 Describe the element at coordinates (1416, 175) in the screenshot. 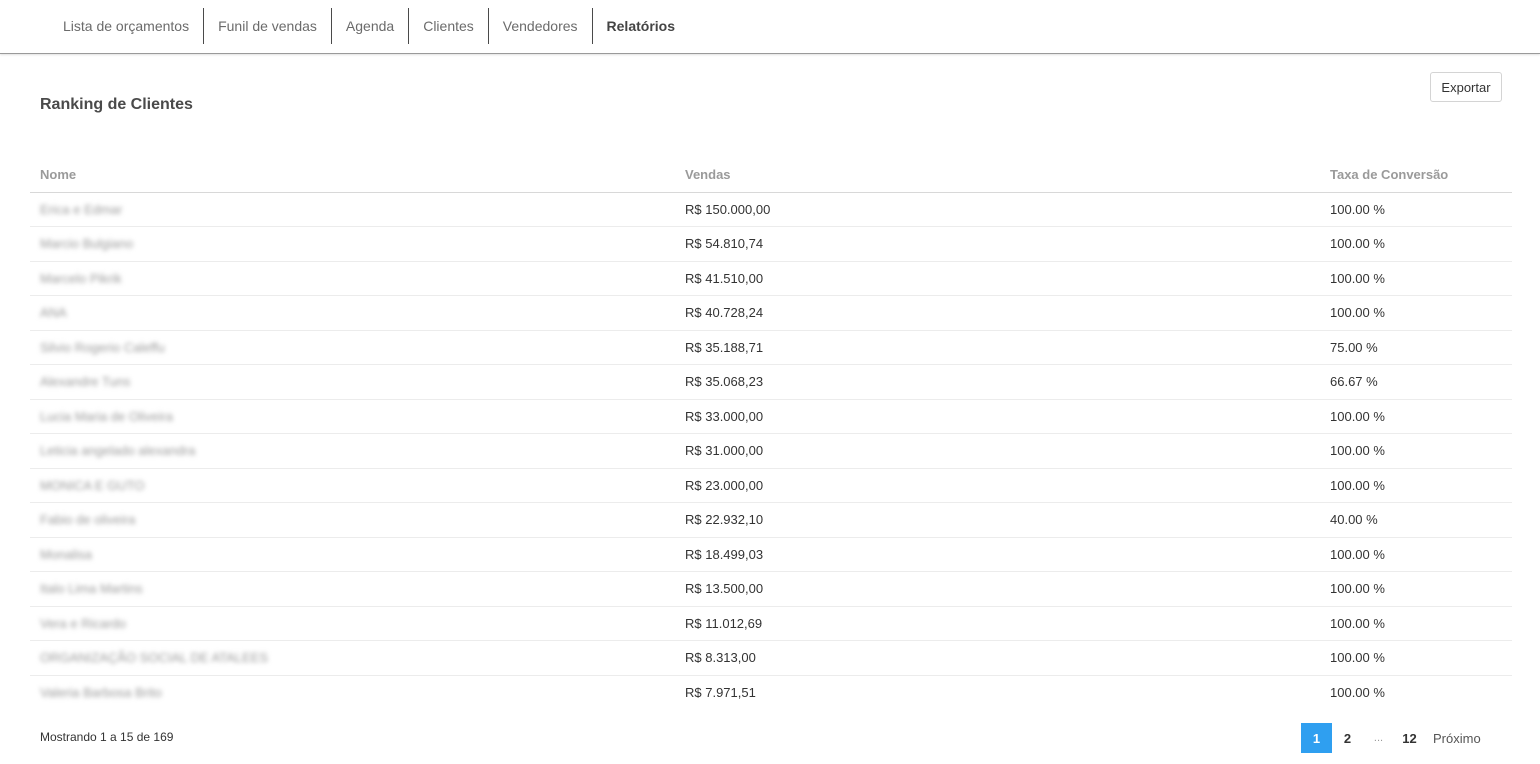

I see `column-header-taxa-de-conversao: Taxa de Conversão` at that location.